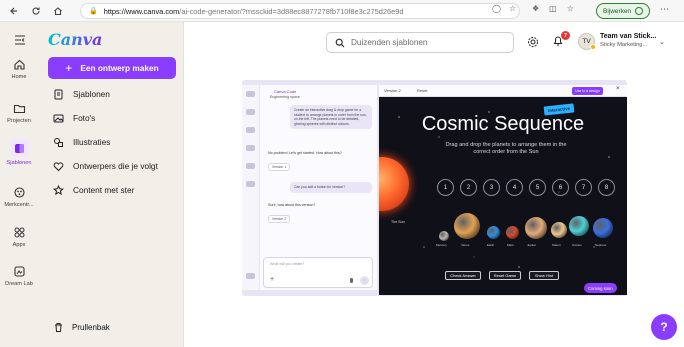 The width and height of the screenshot is (684, 347). I want to click on notification-badge: 7, so click(565, 35).